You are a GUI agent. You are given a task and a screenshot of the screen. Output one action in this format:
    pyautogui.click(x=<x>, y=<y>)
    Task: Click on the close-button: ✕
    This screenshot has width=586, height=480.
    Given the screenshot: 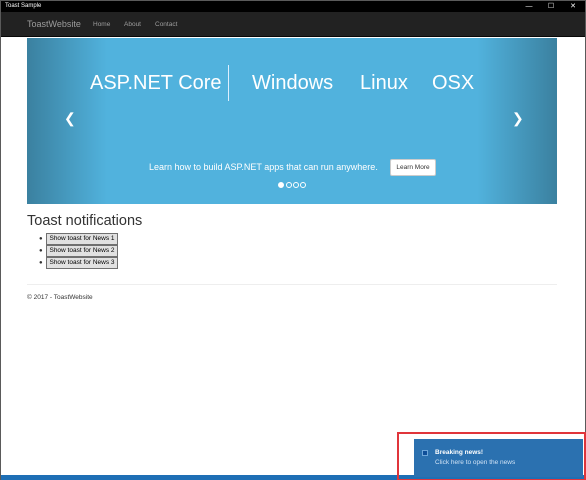 What is the action you would take?
    pyautogui.click(x=573, y=6)
    